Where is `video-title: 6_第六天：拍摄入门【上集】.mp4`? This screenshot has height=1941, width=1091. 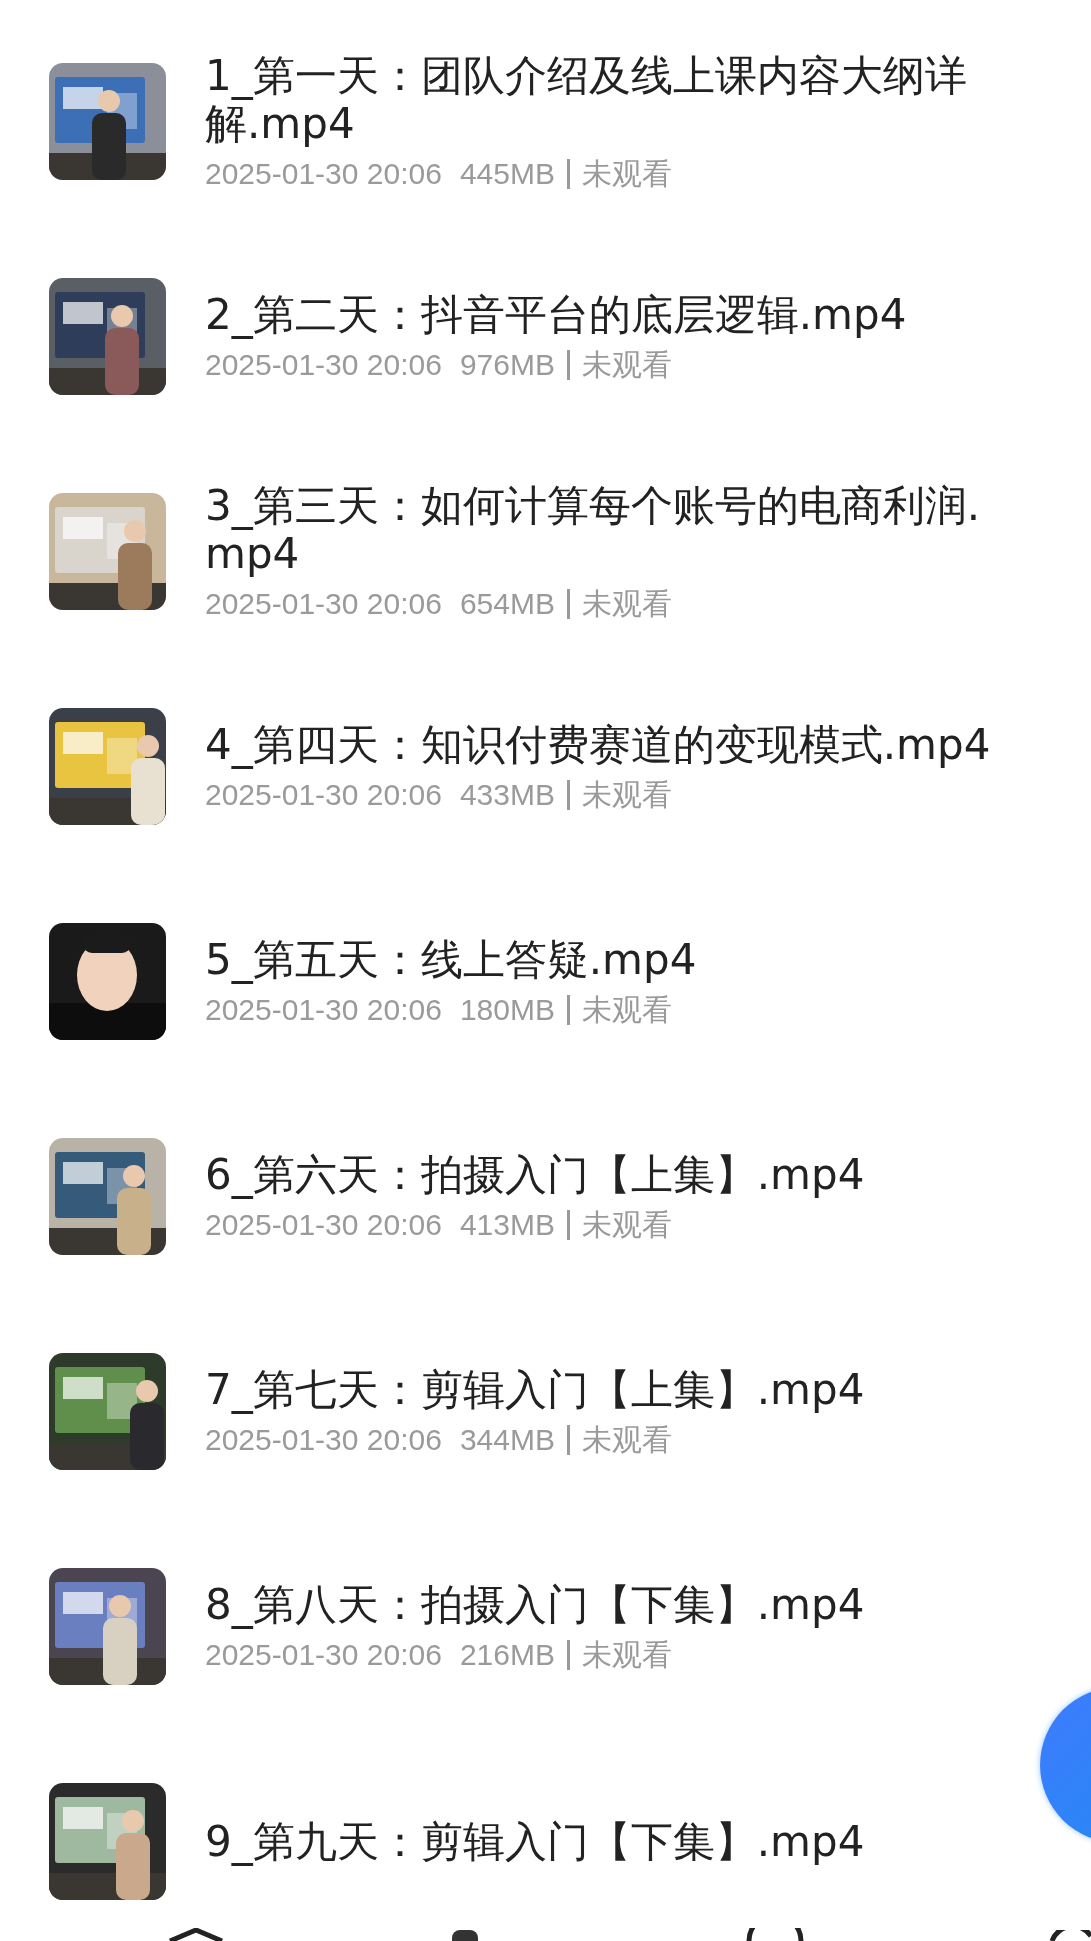 video-title: 6_第六天：拍摄入门【上集】.mp4 is located at coordinates (605, 1174).